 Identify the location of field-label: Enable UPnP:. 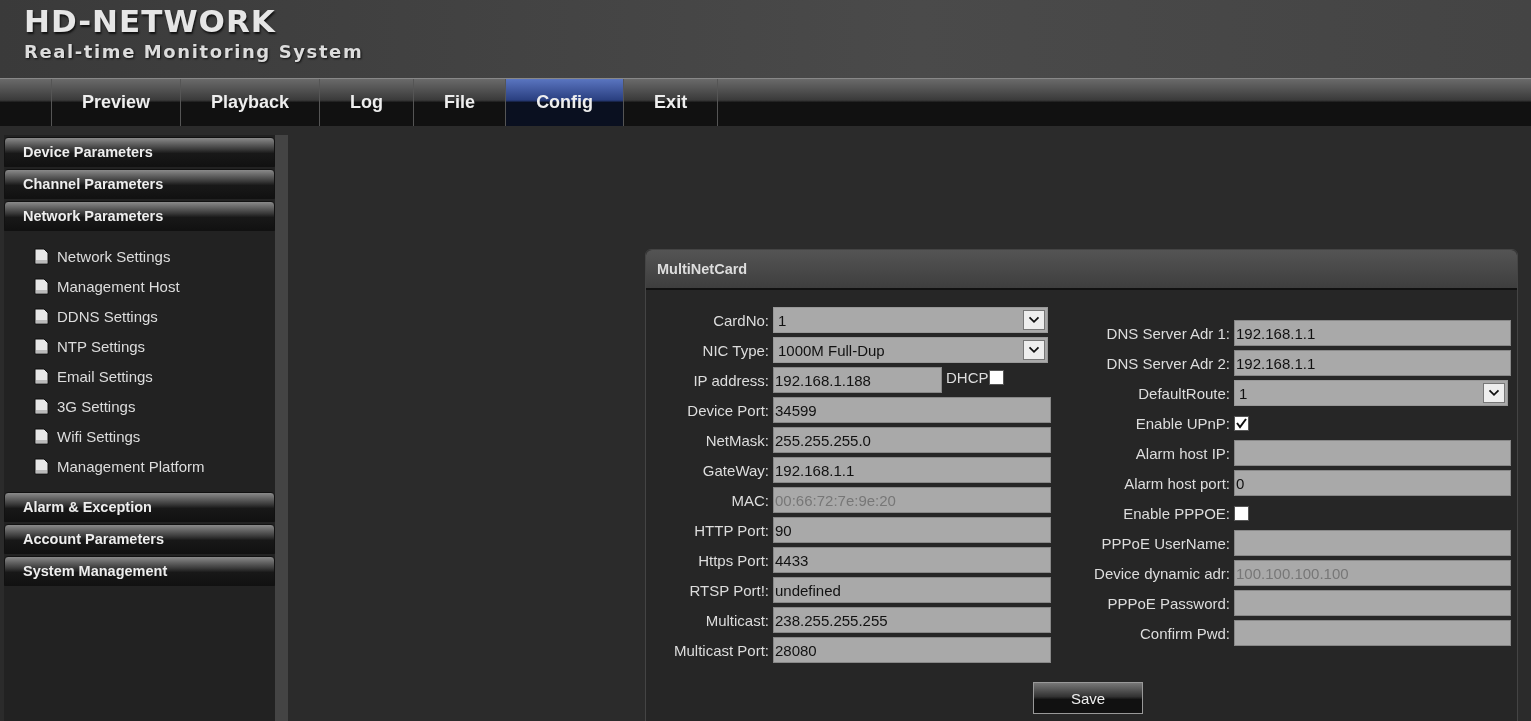
(1182, 423).